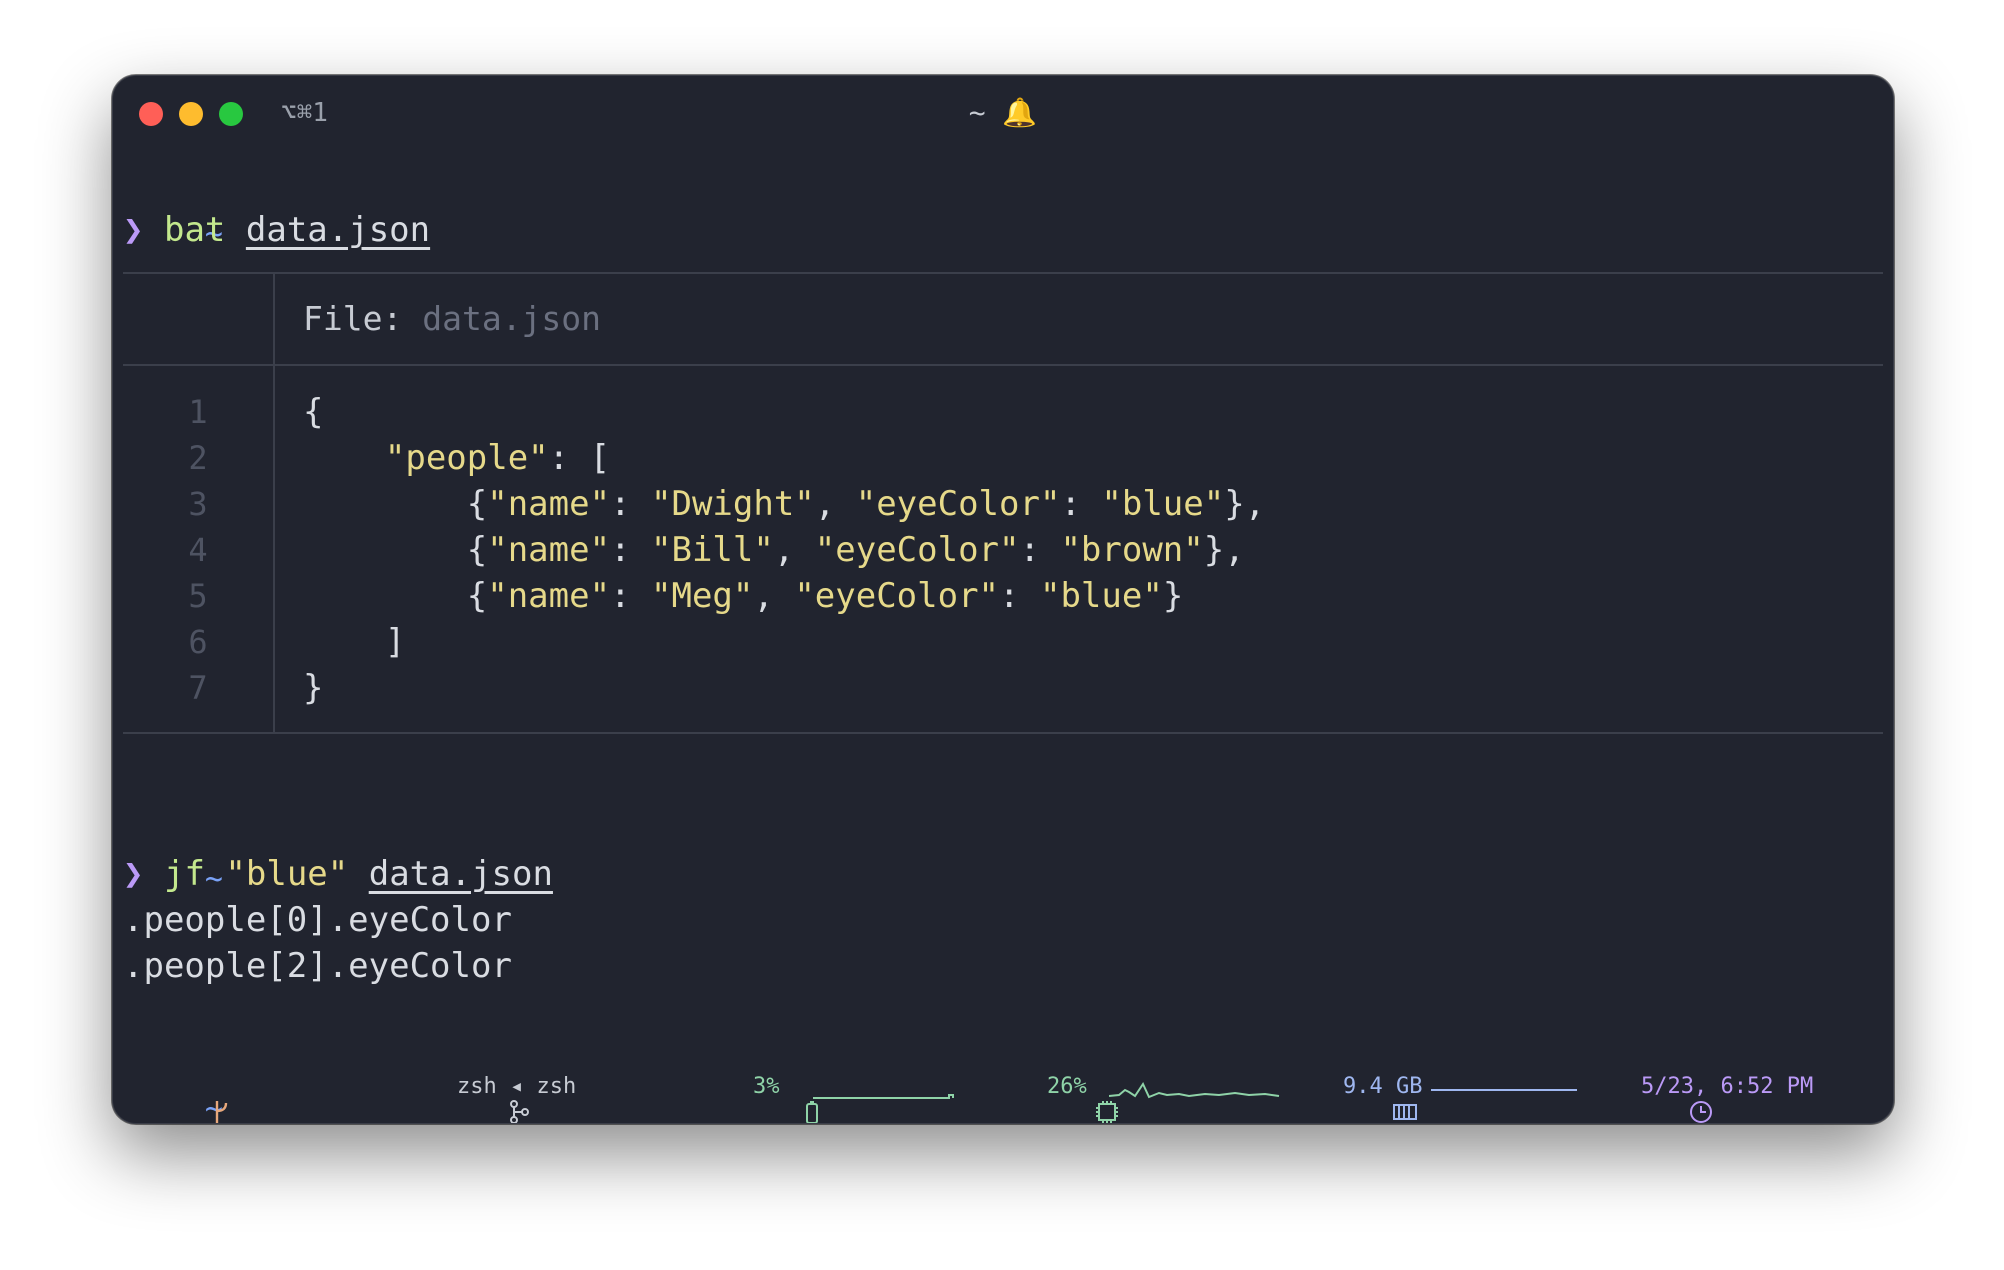 The height and width of the screenshot is (1270, 2004). What do you see at coordinates (712, 550) in the screenshot?
I see `json-value: "Bill"` at bounding box center [712, 550].